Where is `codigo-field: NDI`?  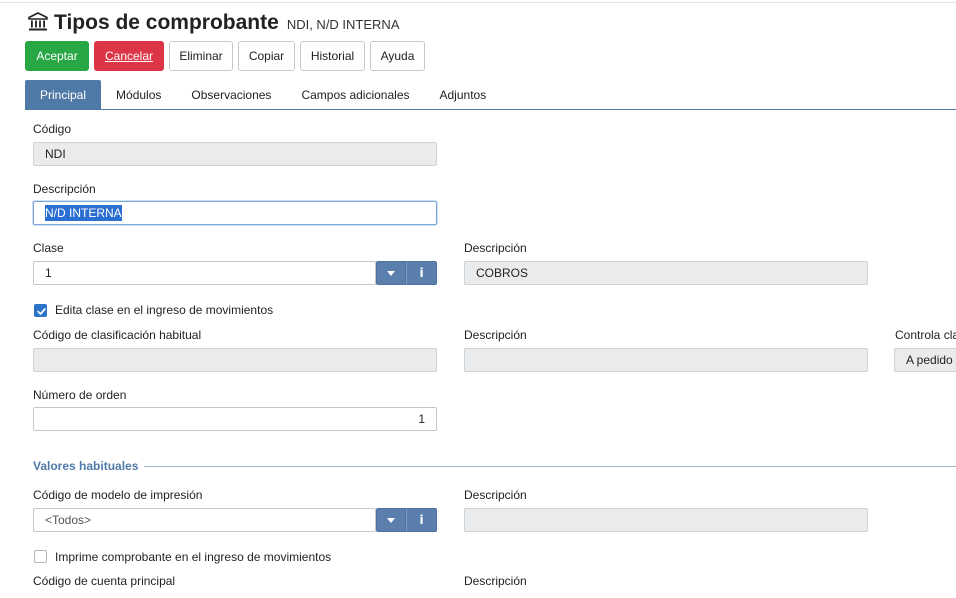
codigo-field: NDI is located at coordinates (235, 154).